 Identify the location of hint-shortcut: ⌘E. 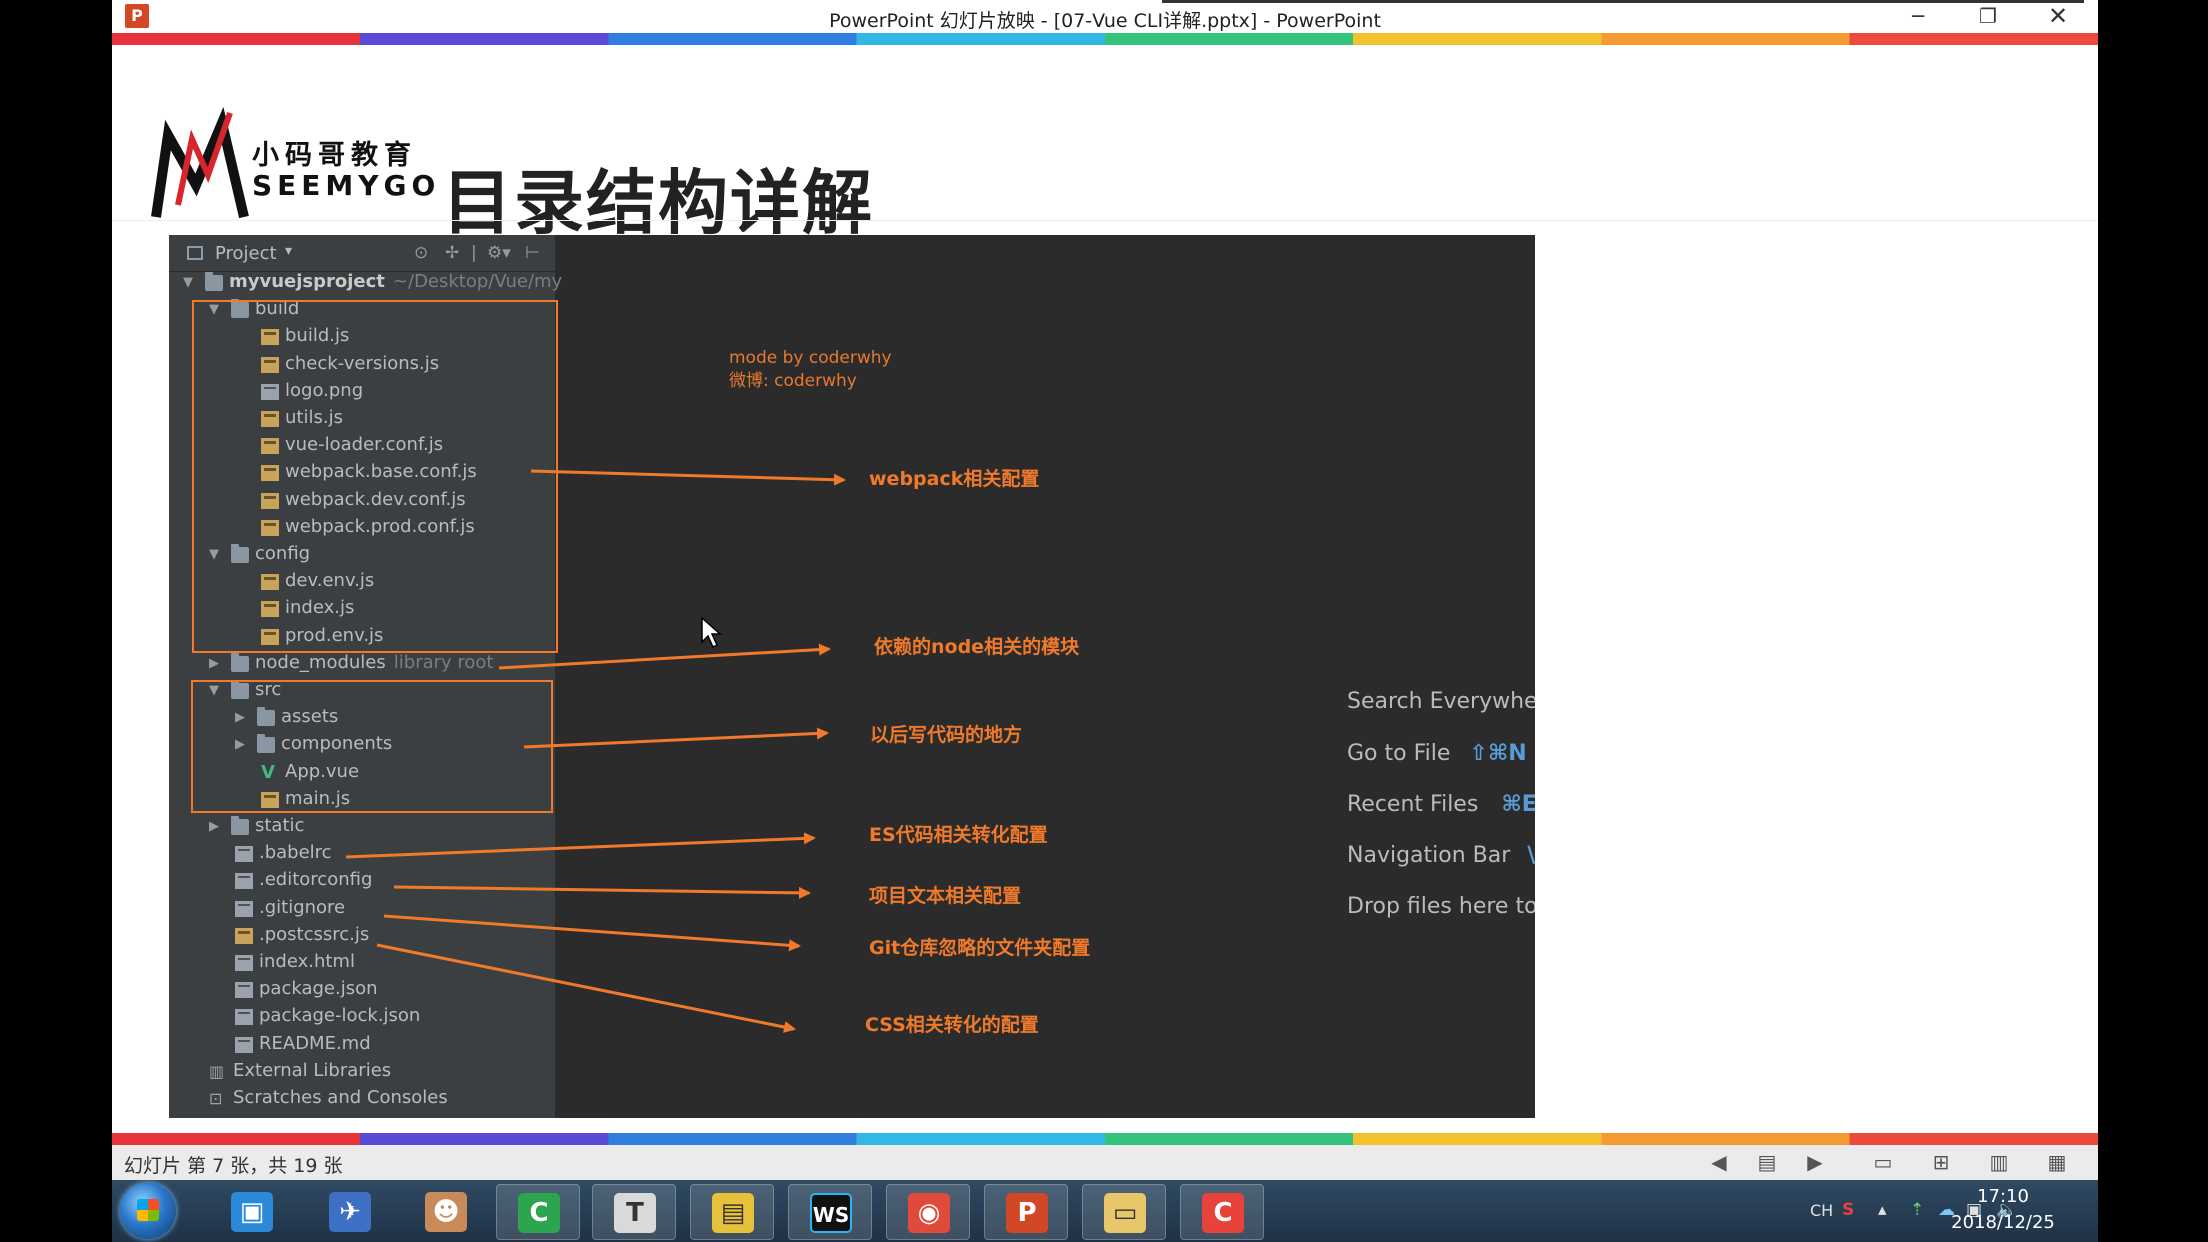
(1518, 804).